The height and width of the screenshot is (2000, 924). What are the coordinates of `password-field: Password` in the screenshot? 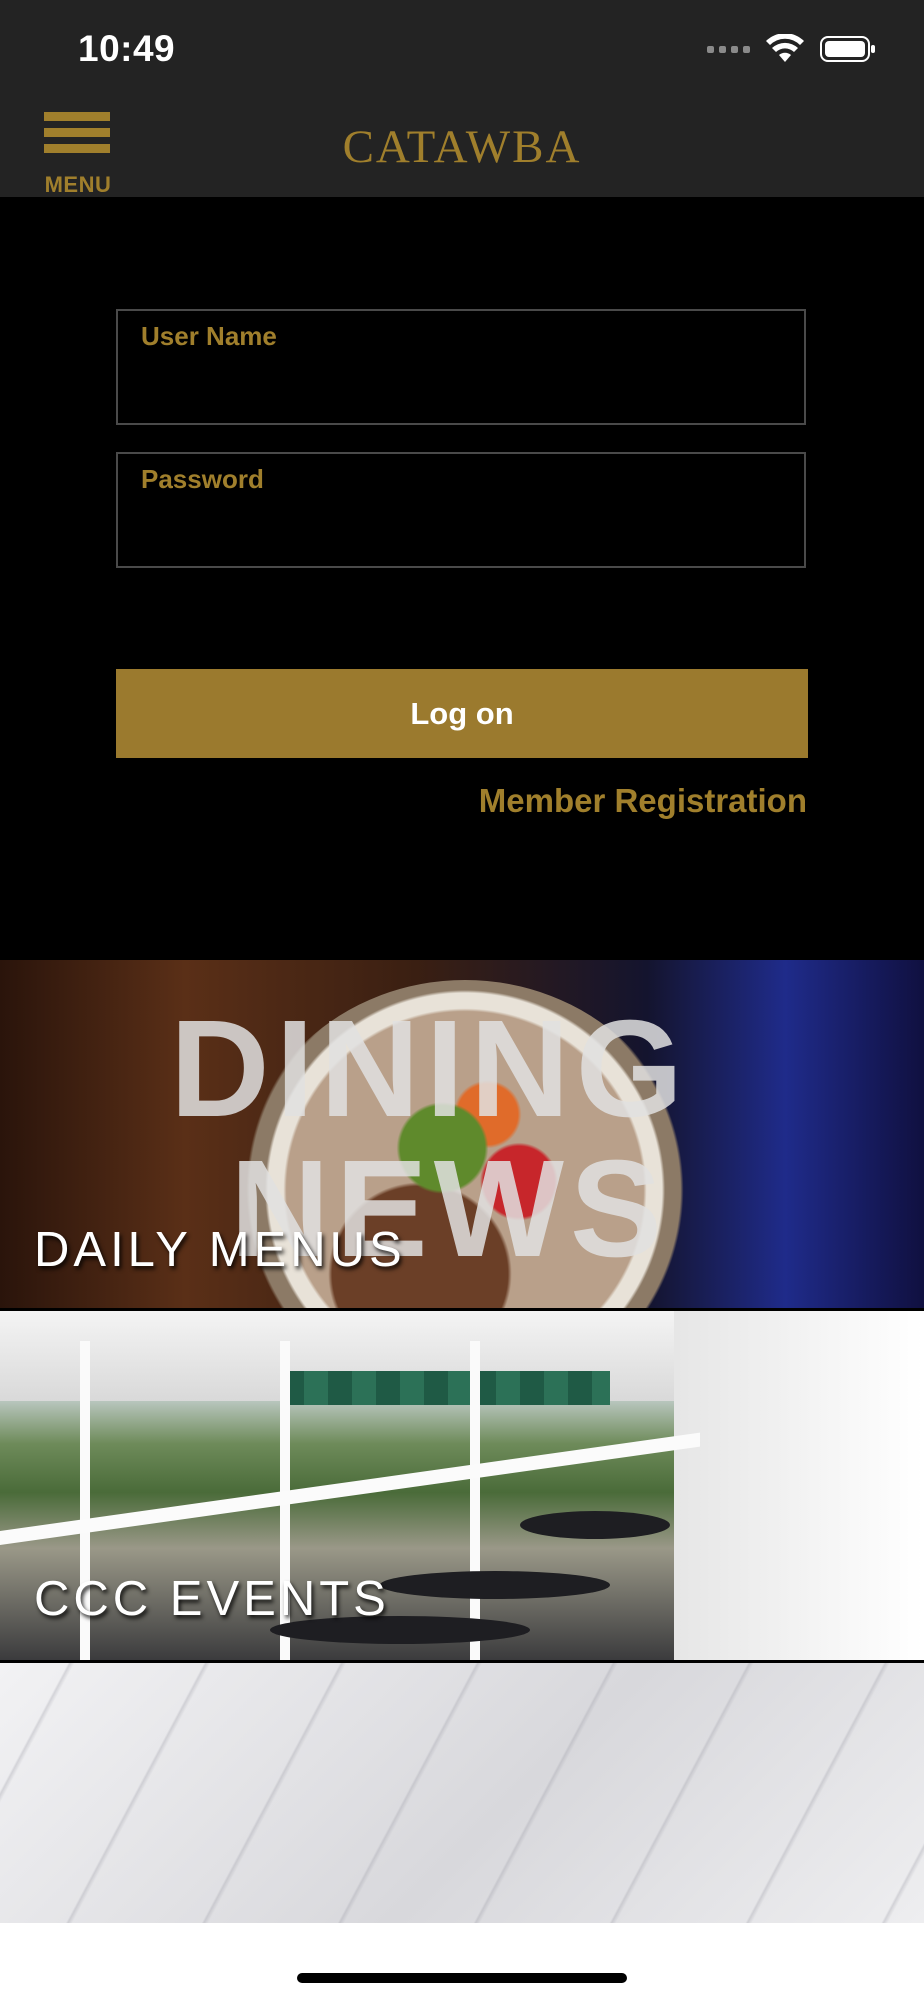 It's located at (461, 510).